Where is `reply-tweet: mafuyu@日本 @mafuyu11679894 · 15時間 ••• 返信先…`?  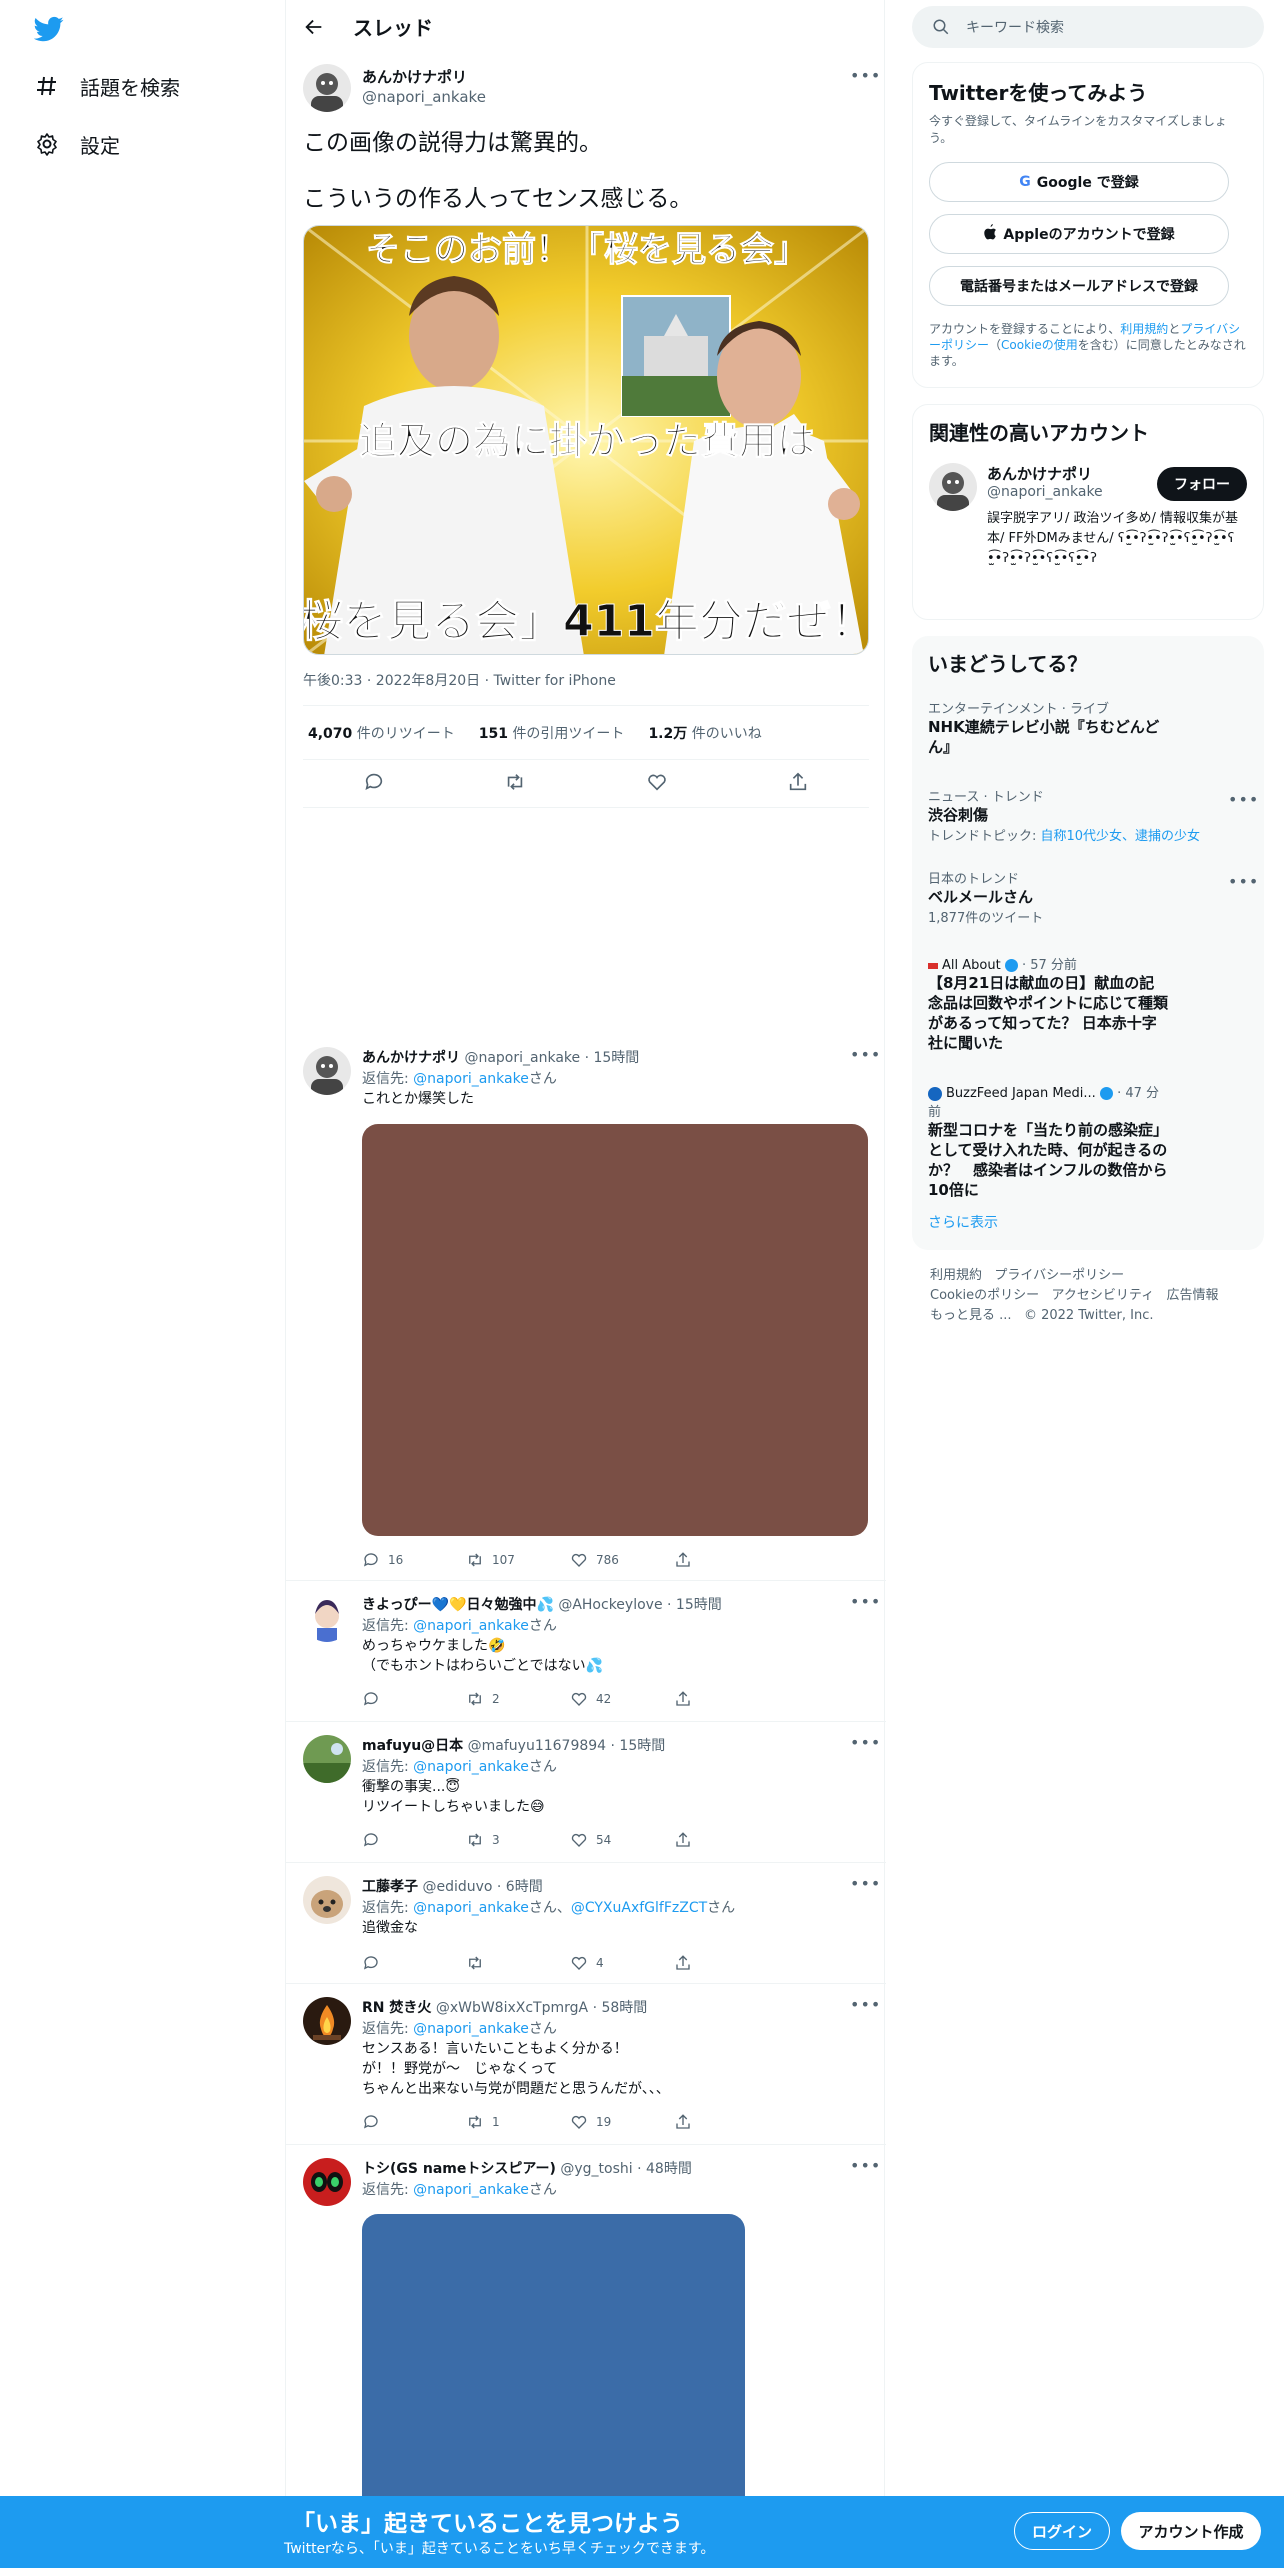
reply-tweet: mafuyu@日本 @mafuyu11679894 · 15時間 ••• 返信先… is located at coordinates (586, 1793).